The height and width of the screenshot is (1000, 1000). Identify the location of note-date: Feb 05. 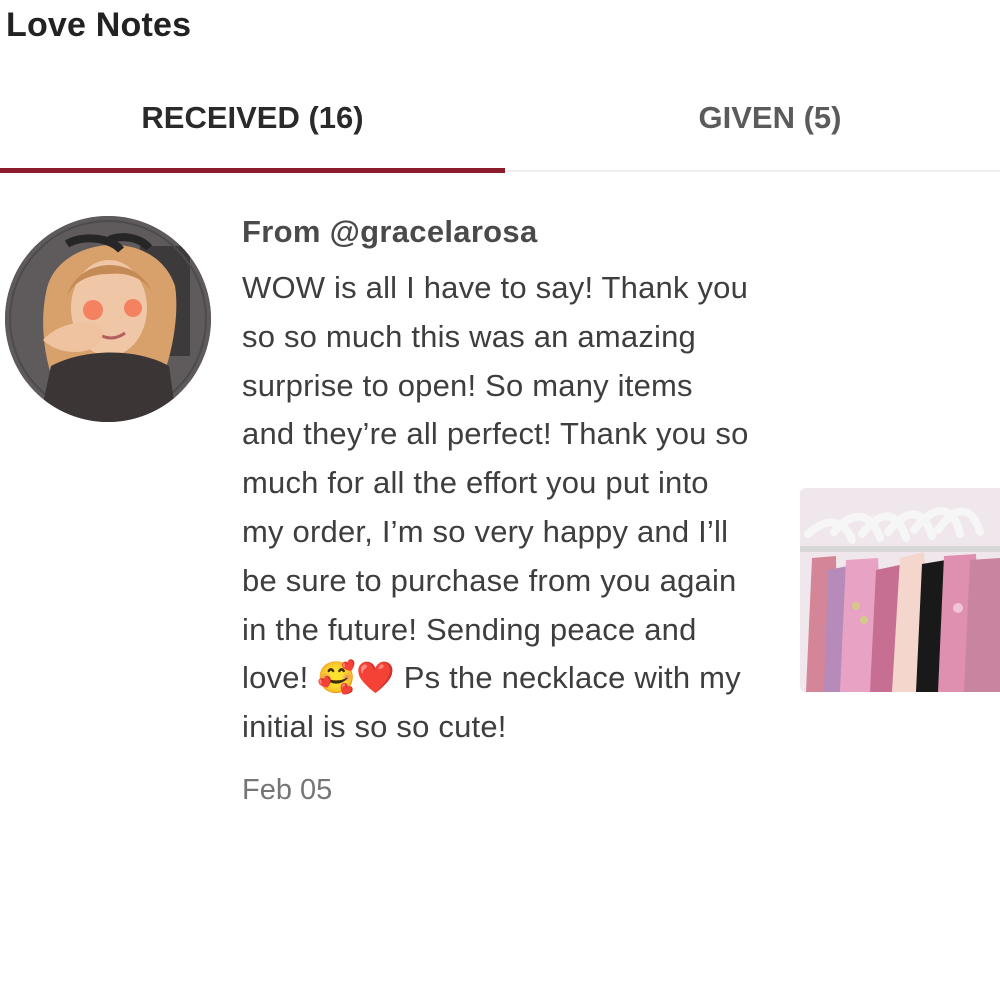
(287, 789).